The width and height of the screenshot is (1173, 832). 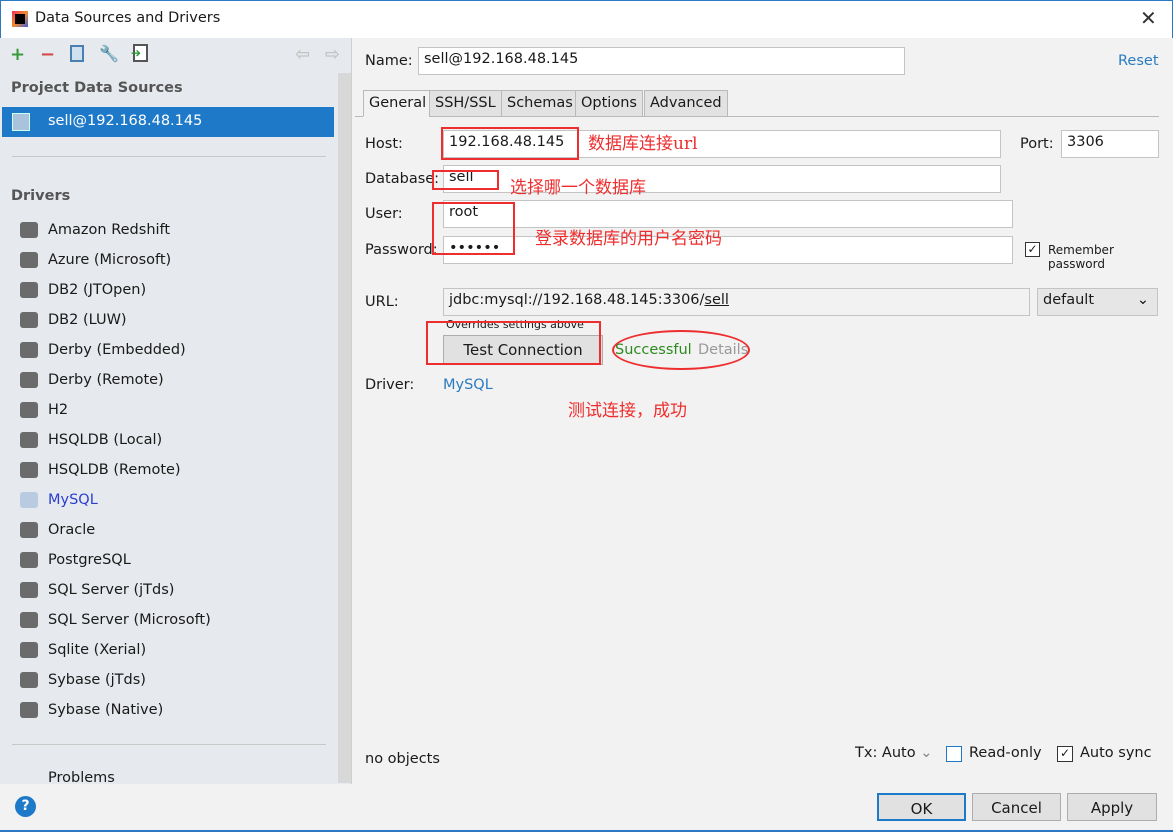 I want to click on copy-icon, so click(x=77, y=53).